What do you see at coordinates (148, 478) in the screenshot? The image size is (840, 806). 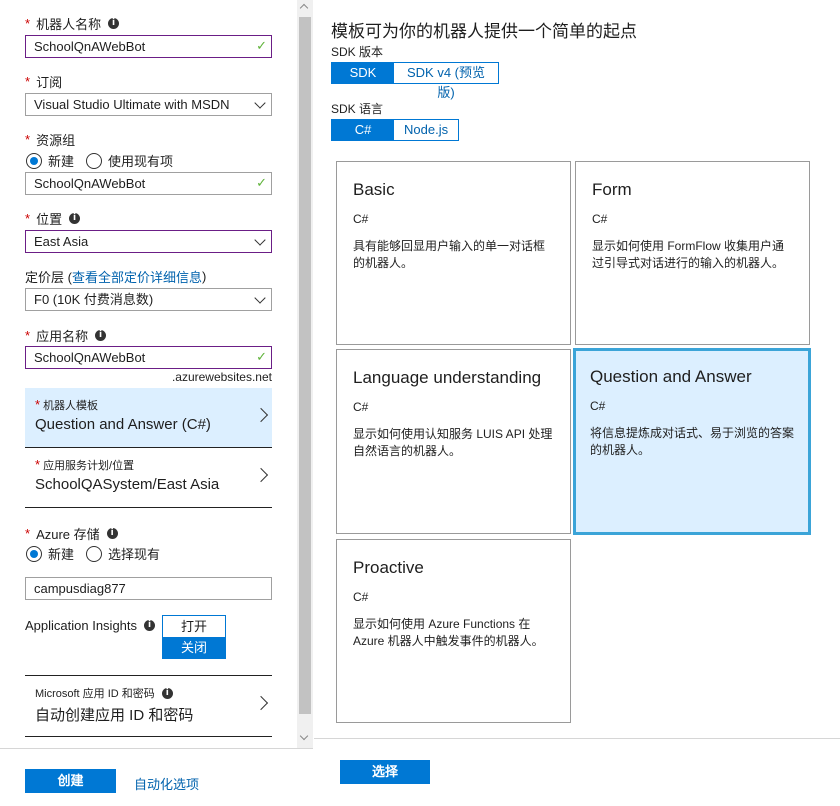 I see `app-service-plan-selector: * 应用服务计划/位置 SchoolQASystem/East Asia` at bounding box center [148, 478].